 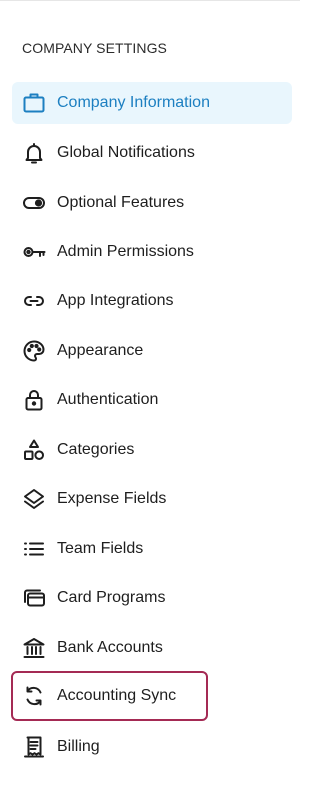 I want to click on nav-item-label: Billing, so click(x=78, y=746).